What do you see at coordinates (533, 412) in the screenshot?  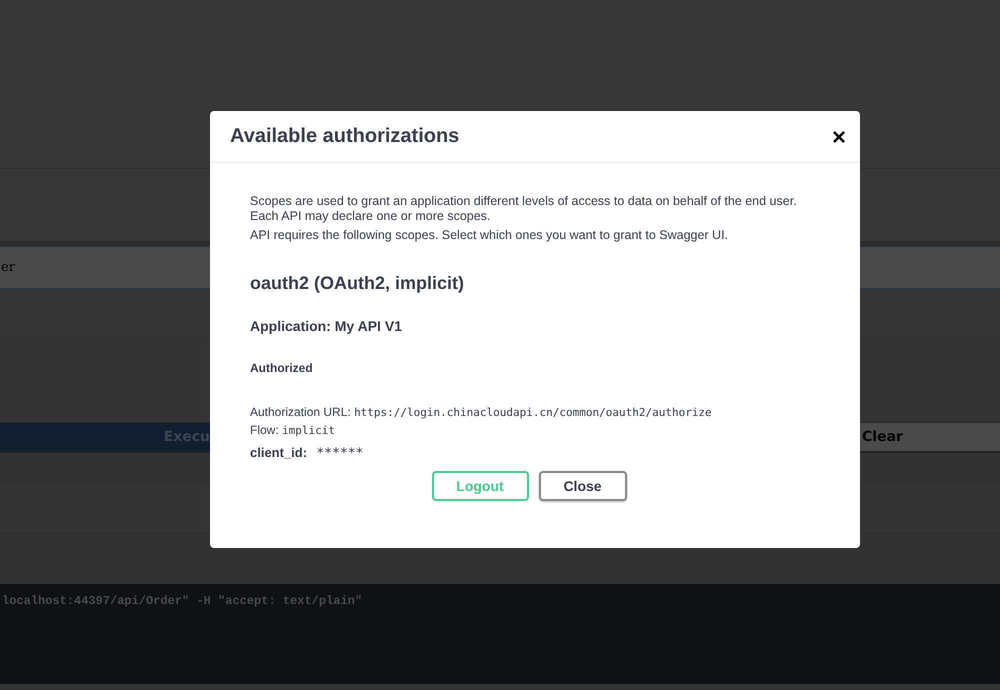 I see `url-text: https://login.chinacloudapi.cn/common/oauth2/authorize` at bounding box center [533, 412].